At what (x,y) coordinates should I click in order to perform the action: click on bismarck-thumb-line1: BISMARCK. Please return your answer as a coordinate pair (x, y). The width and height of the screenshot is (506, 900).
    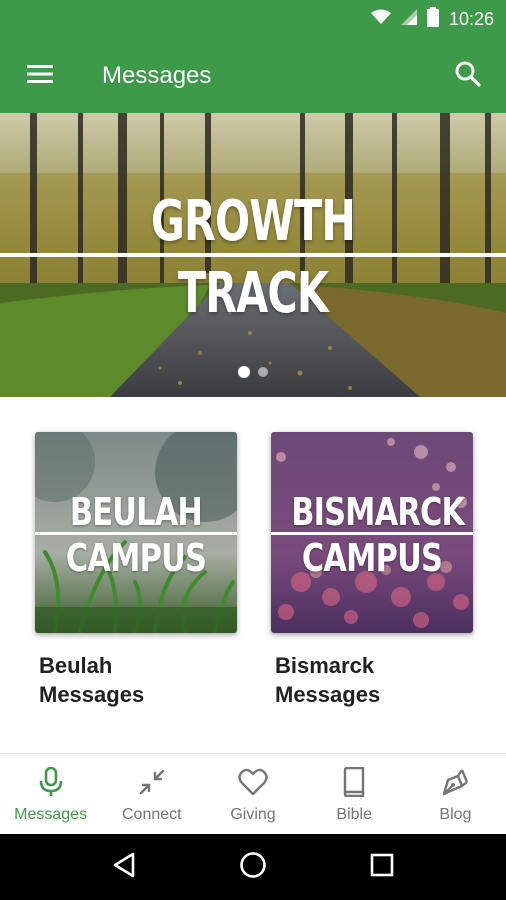
    Looking at the image, I should click on (378, 512).